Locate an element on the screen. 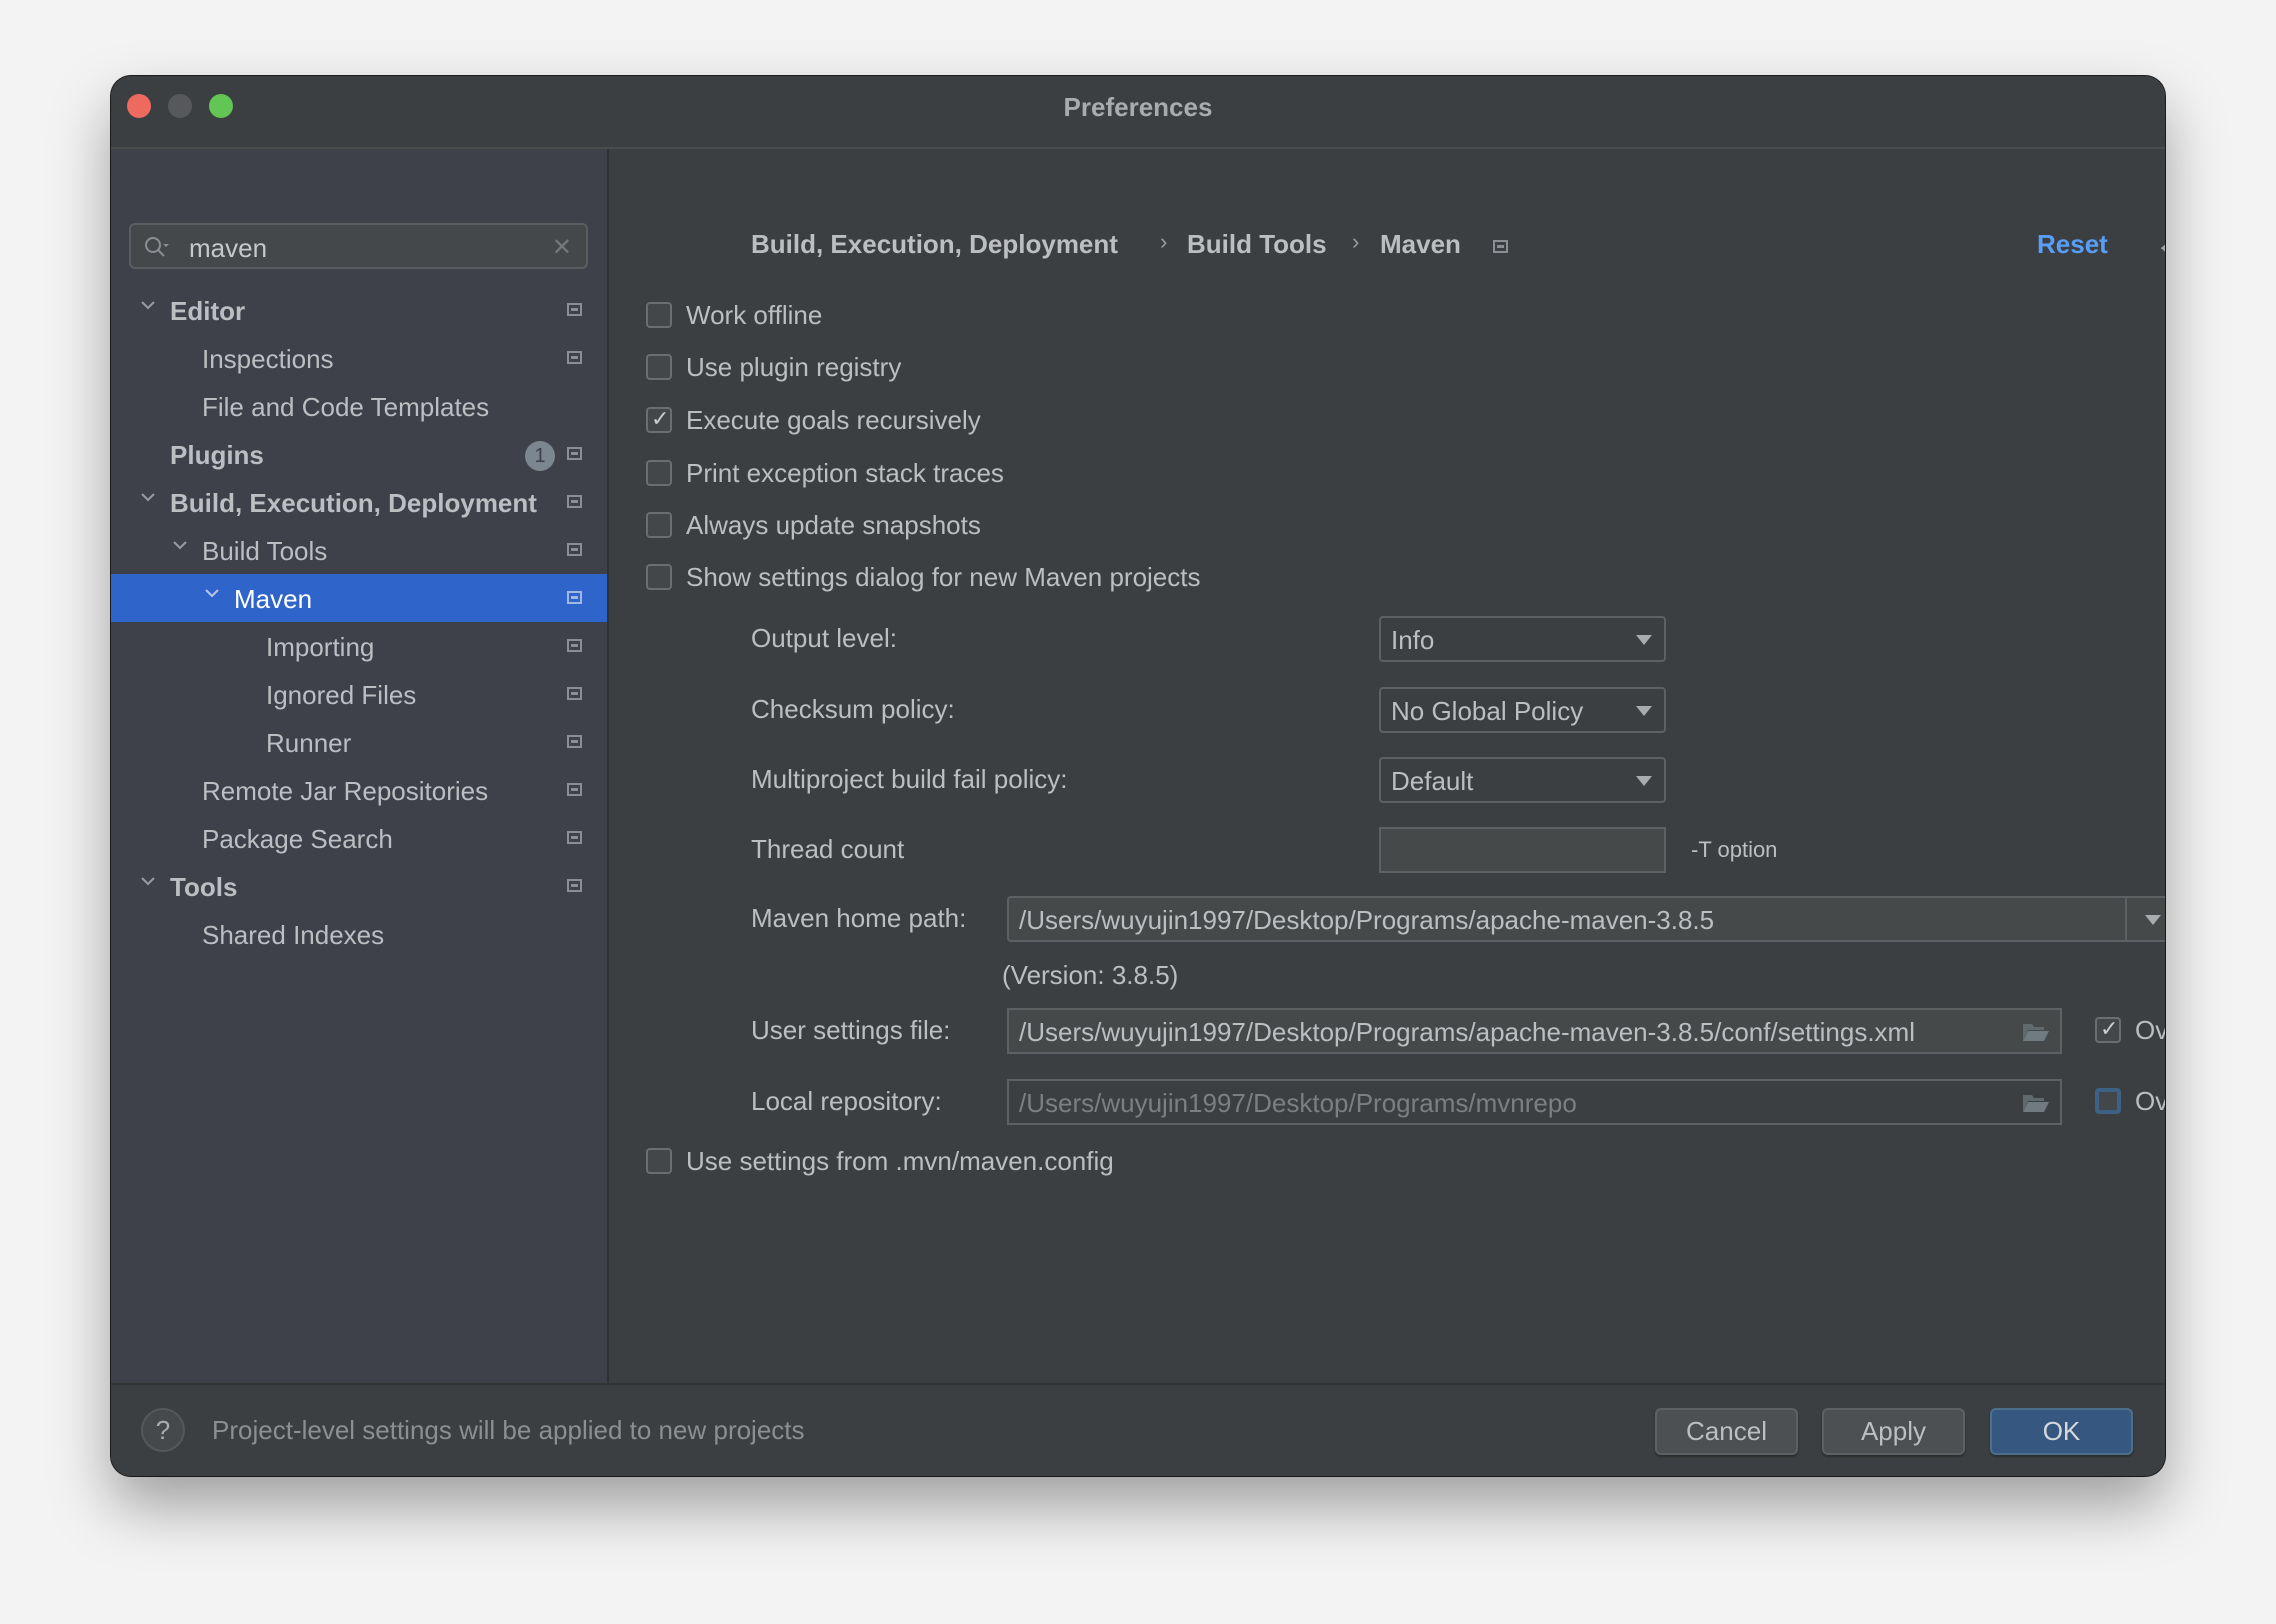 The height and width of the screenshot is (1624, 2276). tree-item-build-execution-deployment: Build, Execution, Deployment is located at coordinates (359, 502).